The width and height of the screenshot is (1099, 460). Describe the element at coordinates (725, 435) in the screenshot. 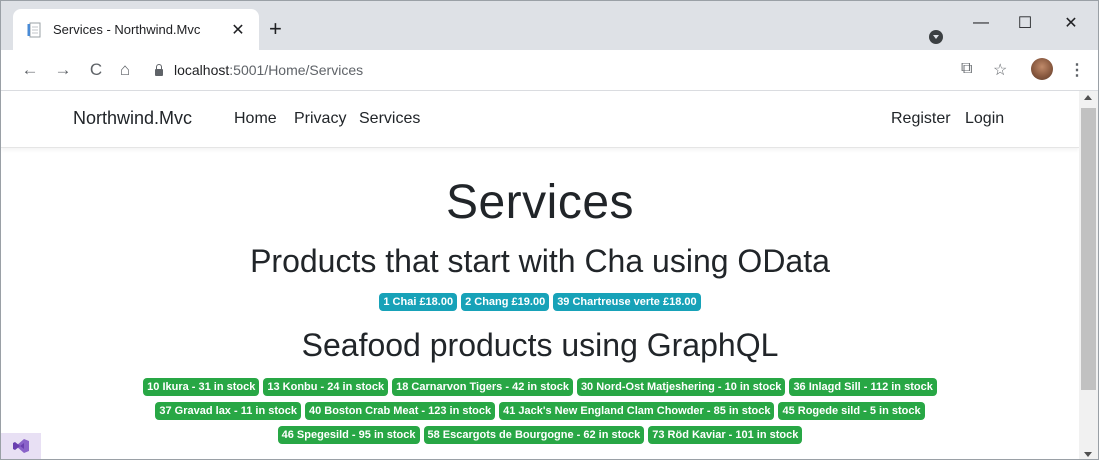

I see `seafood-badge: 73 Röd Kaviar - 101 in stock` at that location.